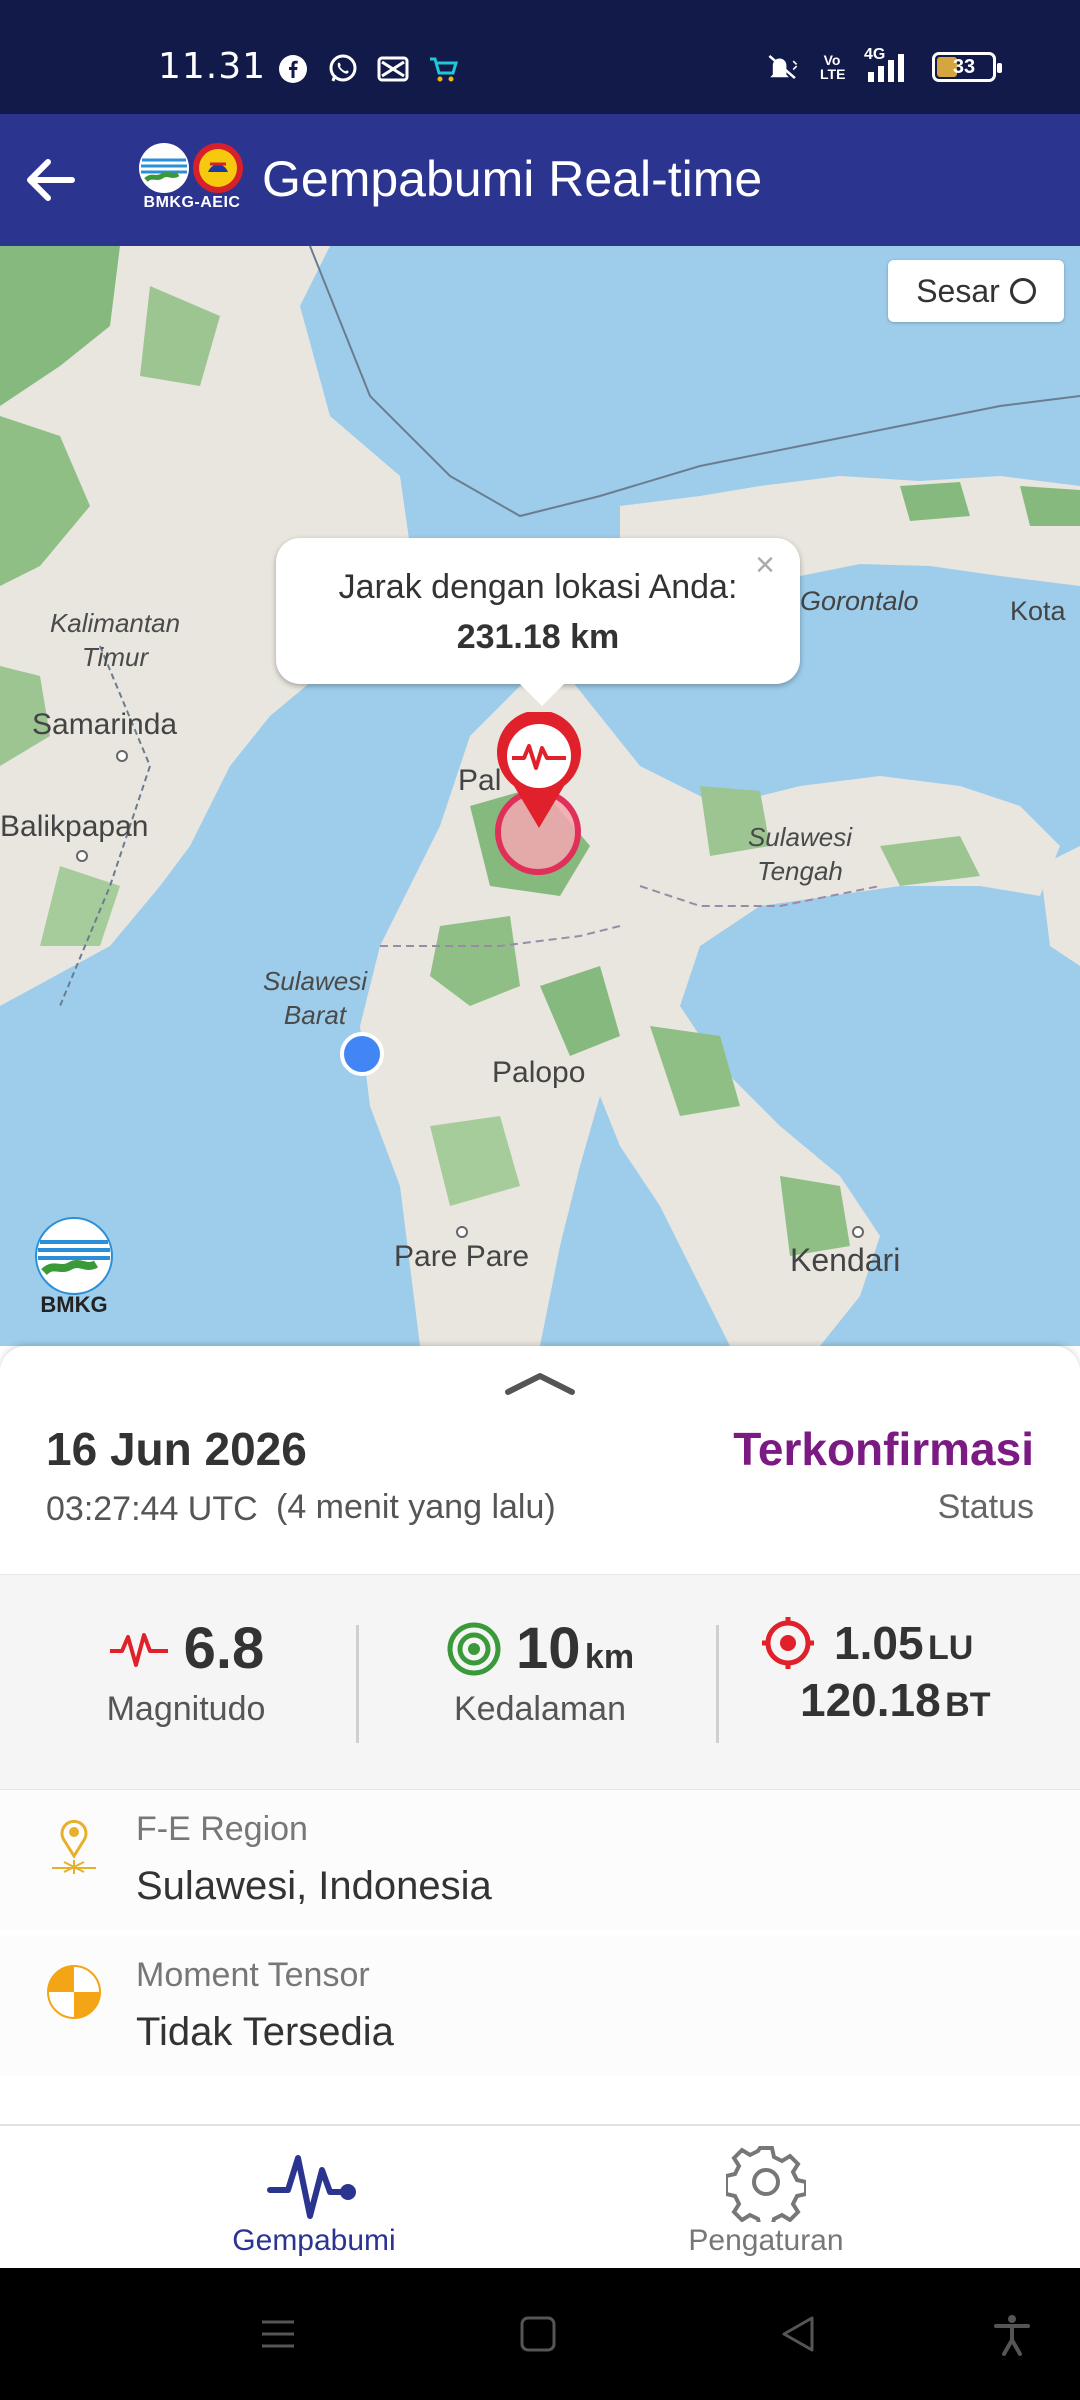 The image size is (1080, 2400). Describe the element at coordinates (74, 1992) in the screenshot. I see `beachball-icon` at that location.